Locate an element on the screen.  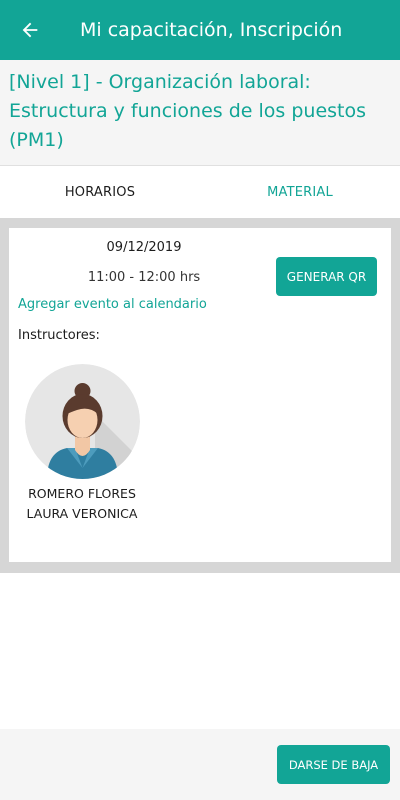
tab-horarios: HORARIOS is located at coordinates (100, 192).